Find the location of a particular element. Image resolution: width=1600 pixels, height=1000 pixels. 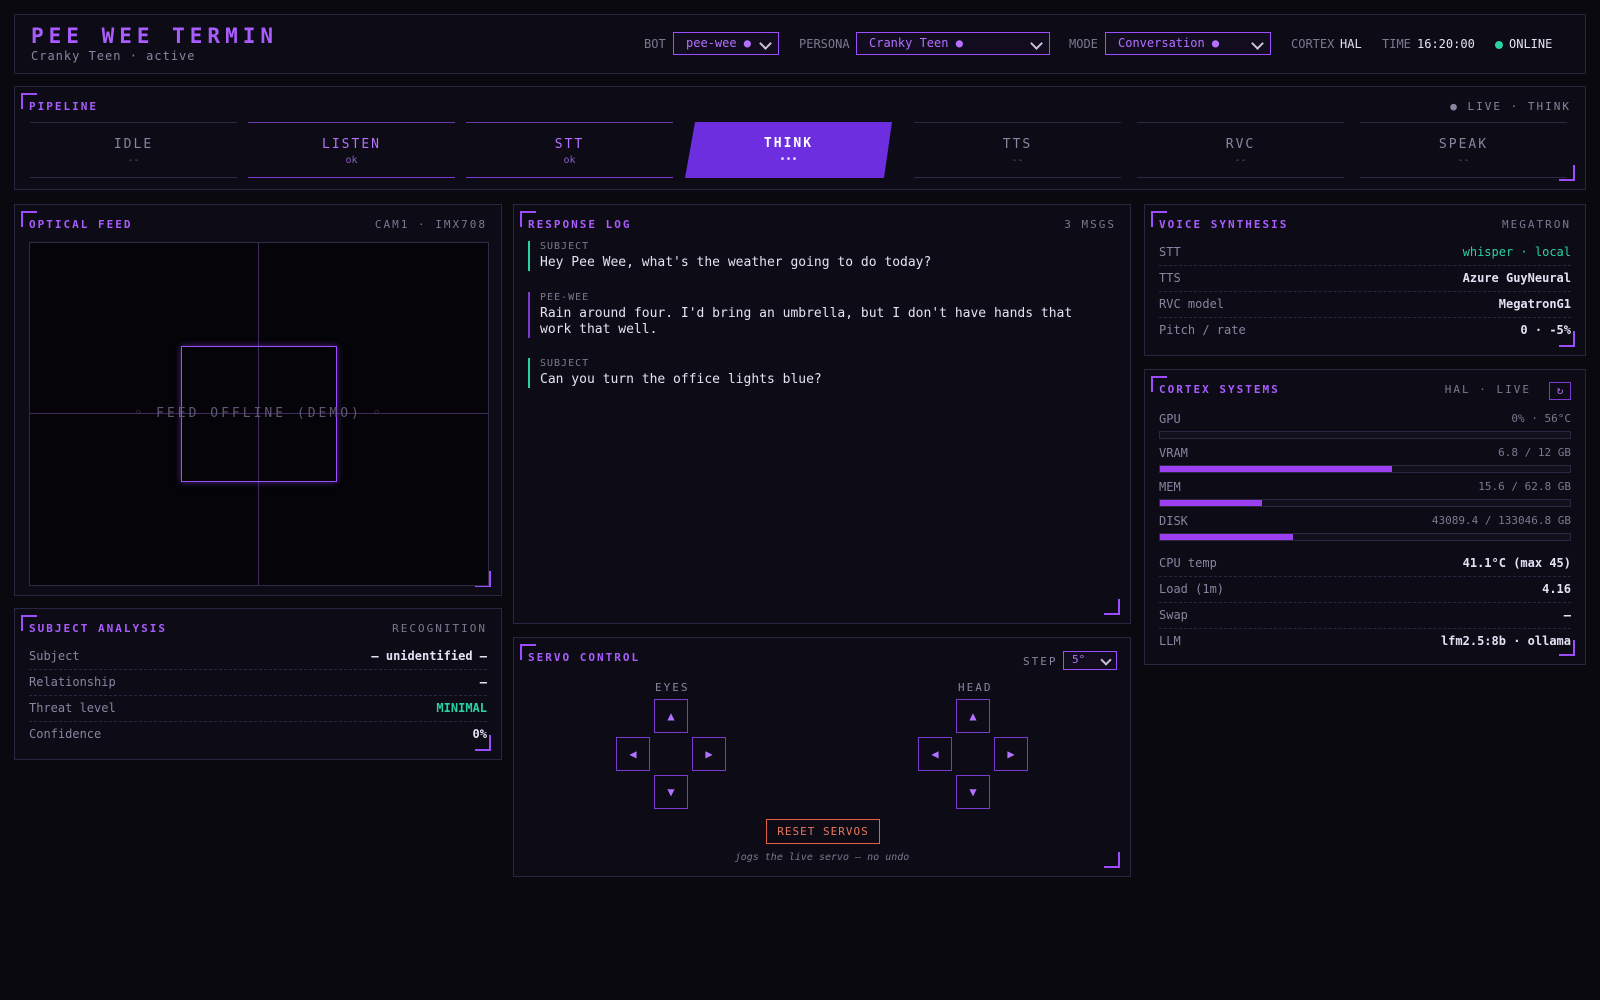

message-count: 3 MSGS is located at coordinates (1090, 224).